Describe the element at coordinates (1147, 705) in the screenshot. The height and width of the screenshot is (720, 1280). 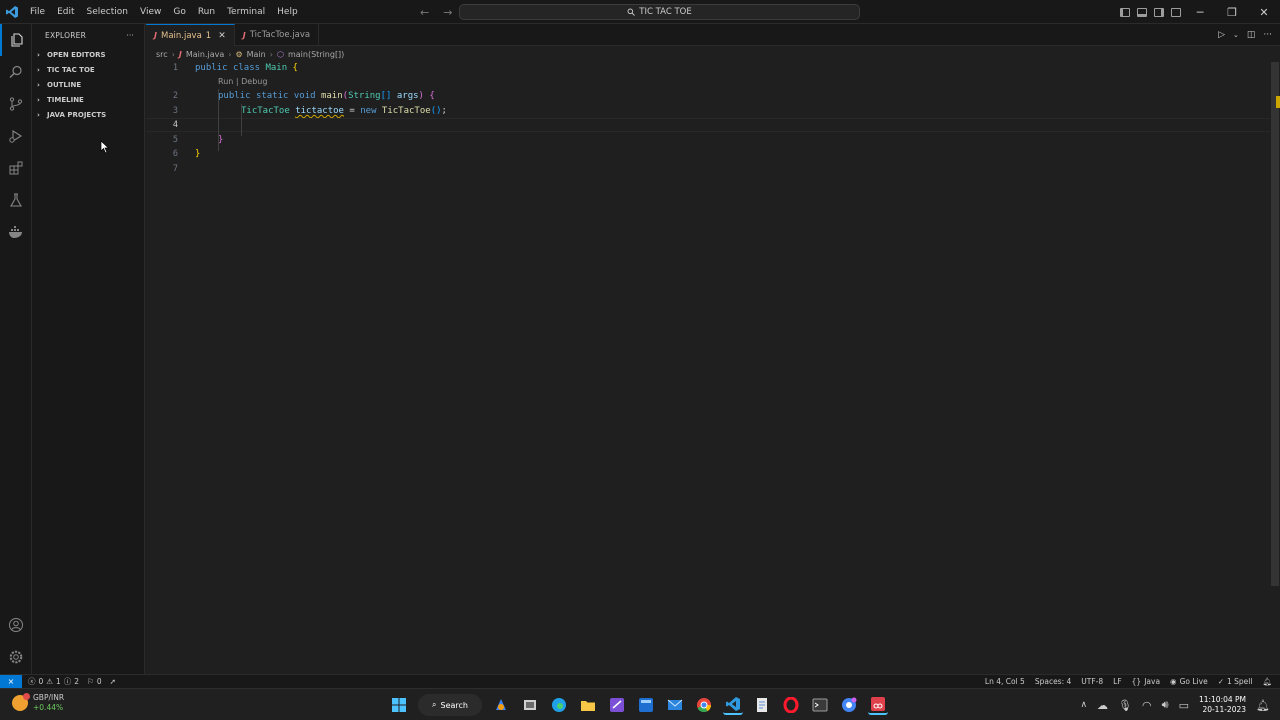
I see `wifi-icon: ◠` at that location.